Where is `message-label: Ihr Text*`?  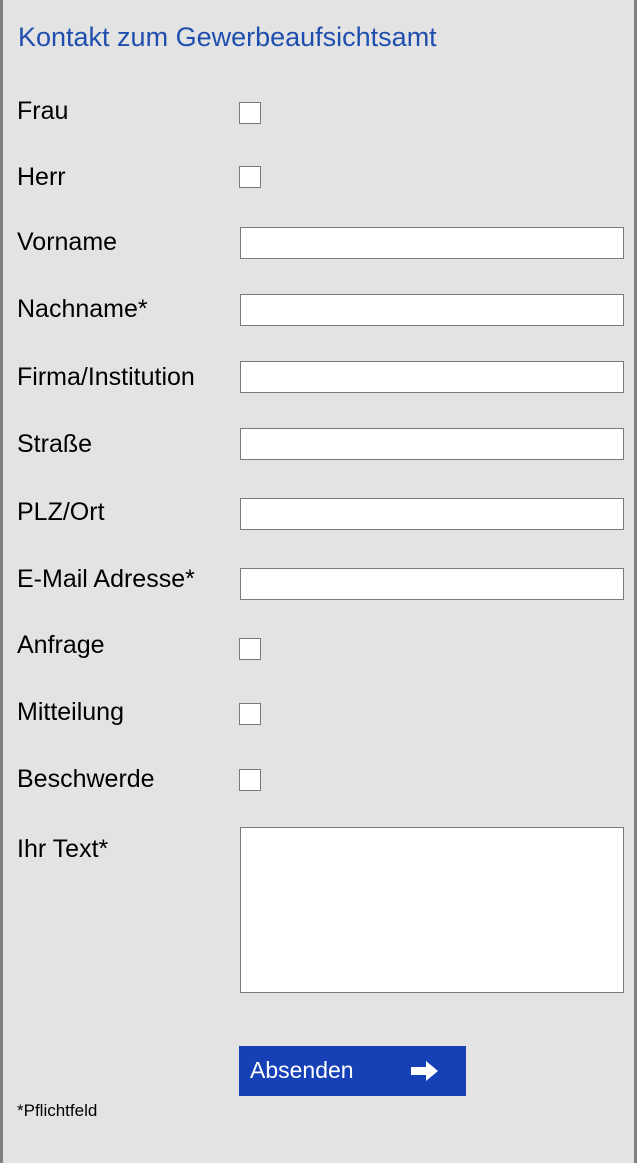
message-label: Ihr Text* is located at coordinates (63, 849).